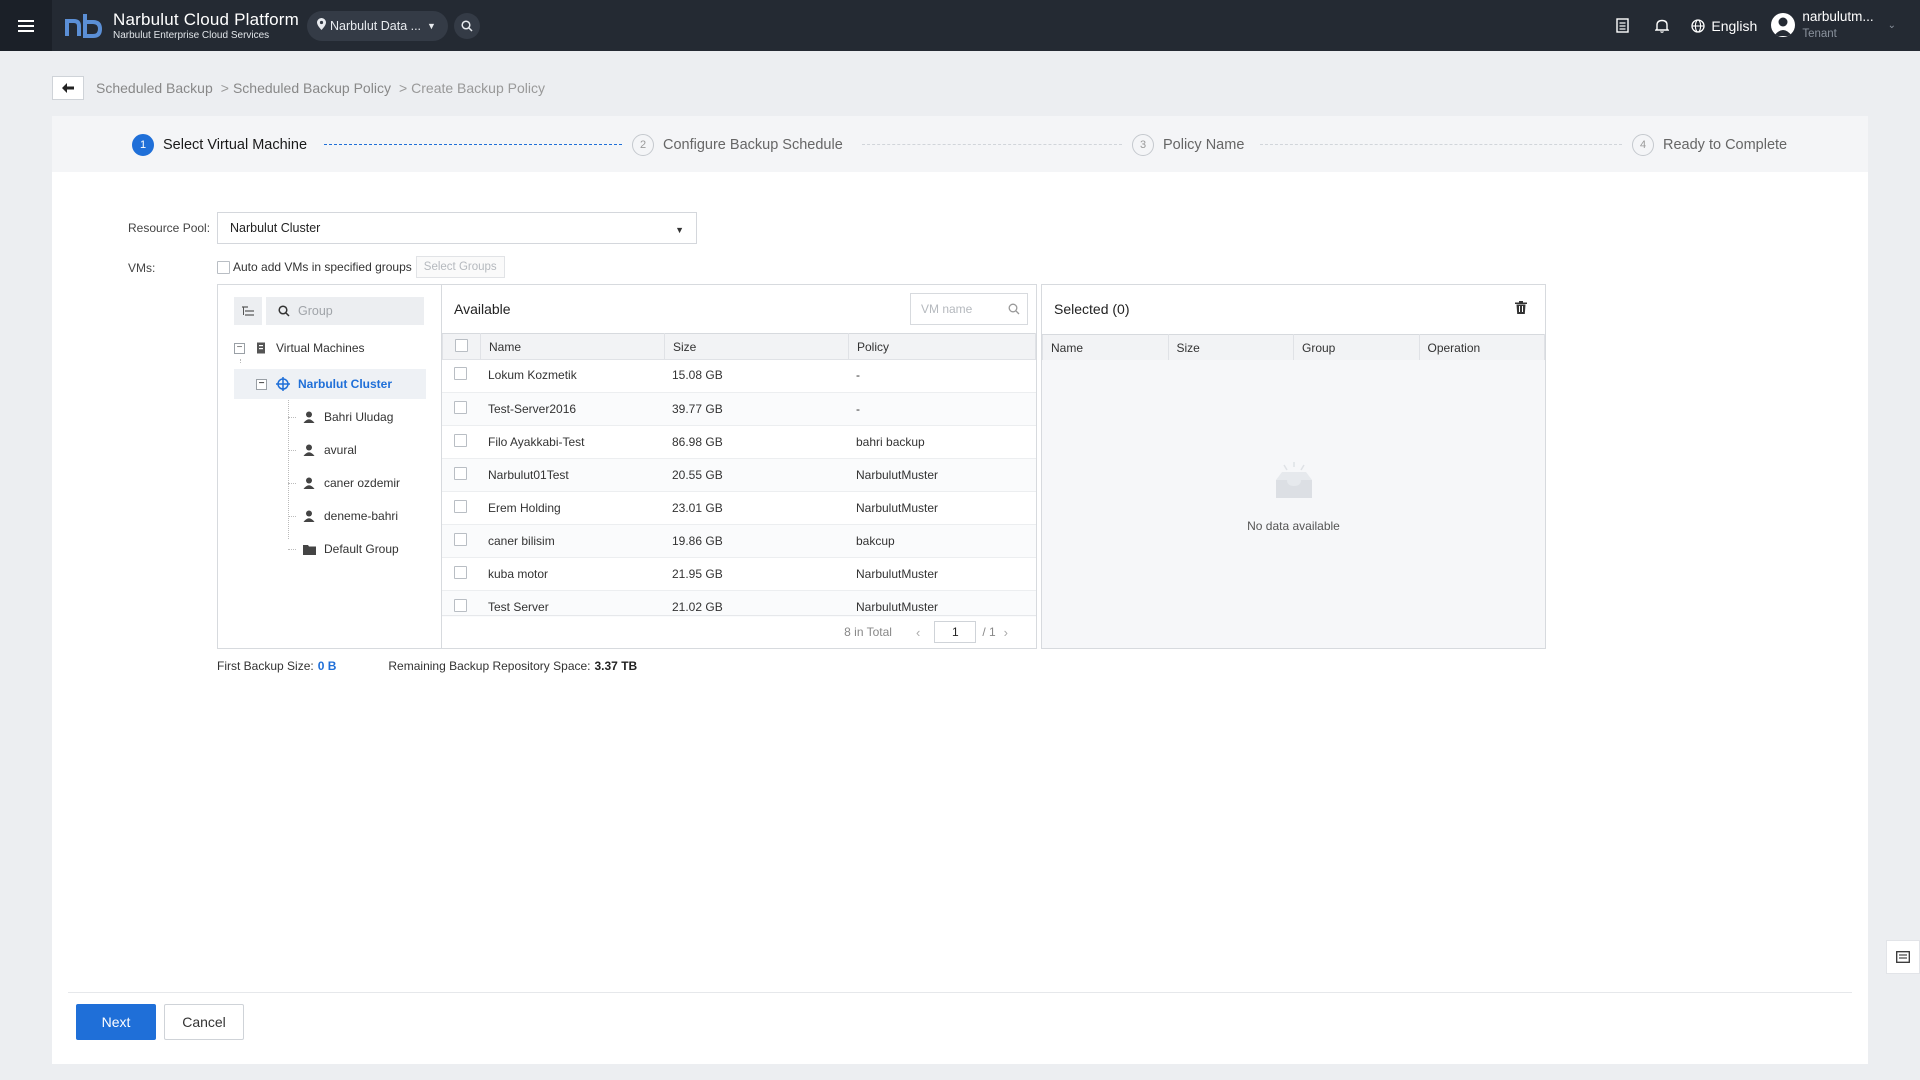 This screenshot has height=1080, width=1920. Describe the element at coordinates (457, 228) in the screenshot. I see `resource-pool-select: Narbulut Cluster ▼` at that location.